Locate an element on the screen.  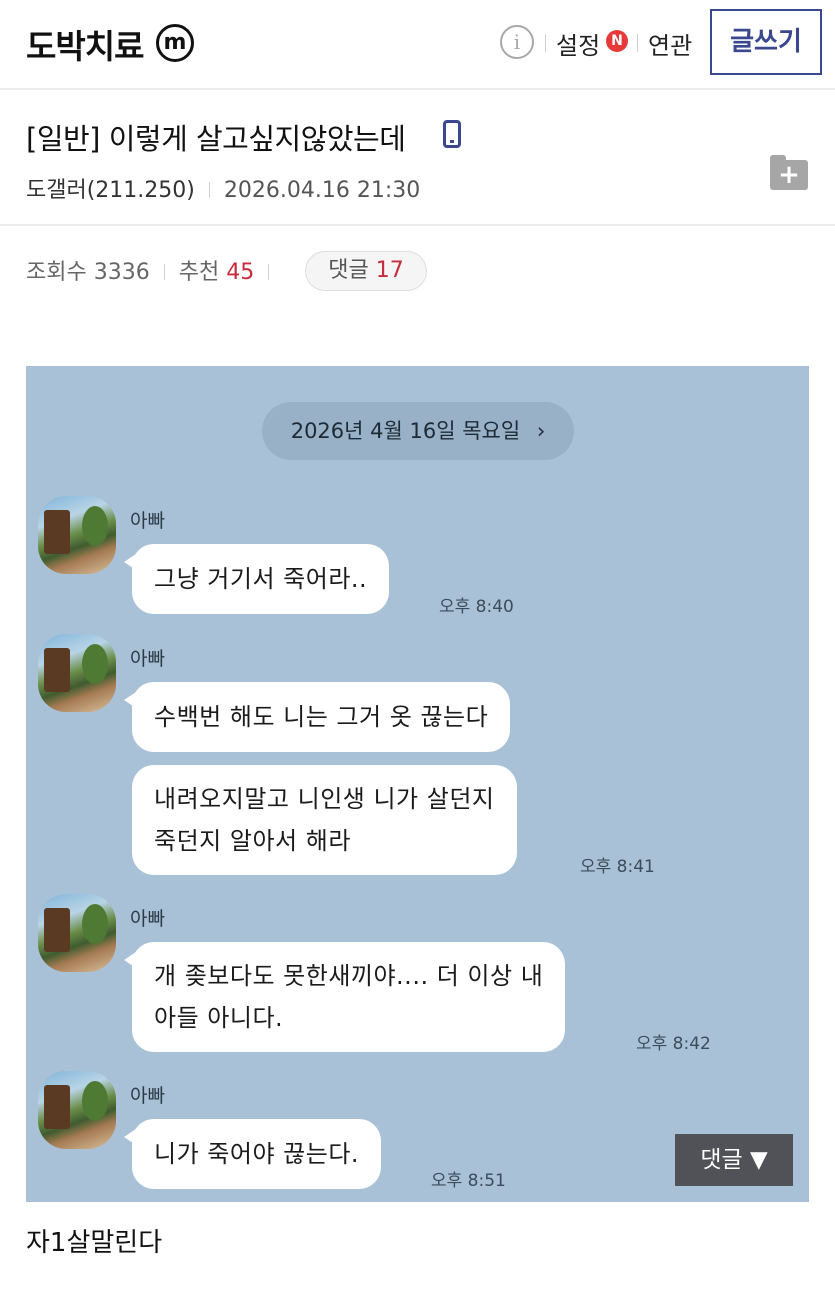
post-author: 도갤러(211.250) is located at coordinates (110, 190).